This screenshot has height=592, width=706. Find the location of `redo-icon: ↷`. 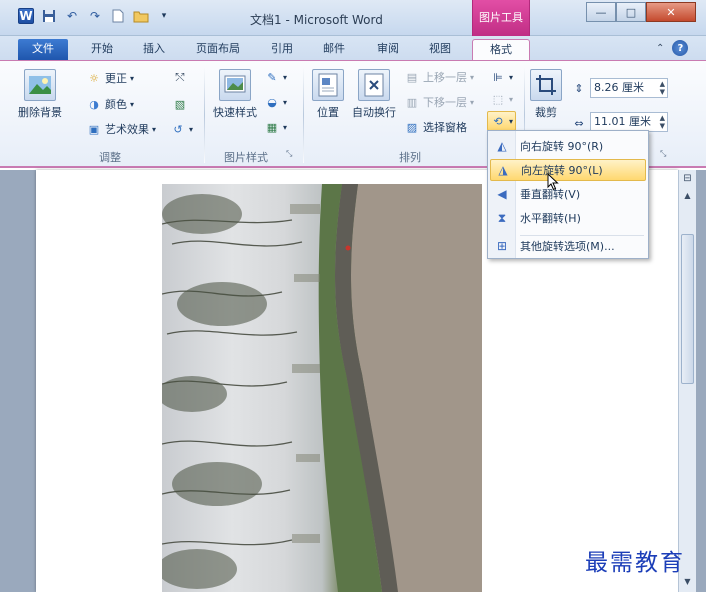

redo-icon: ↷ is located at coordinates (95, 16).